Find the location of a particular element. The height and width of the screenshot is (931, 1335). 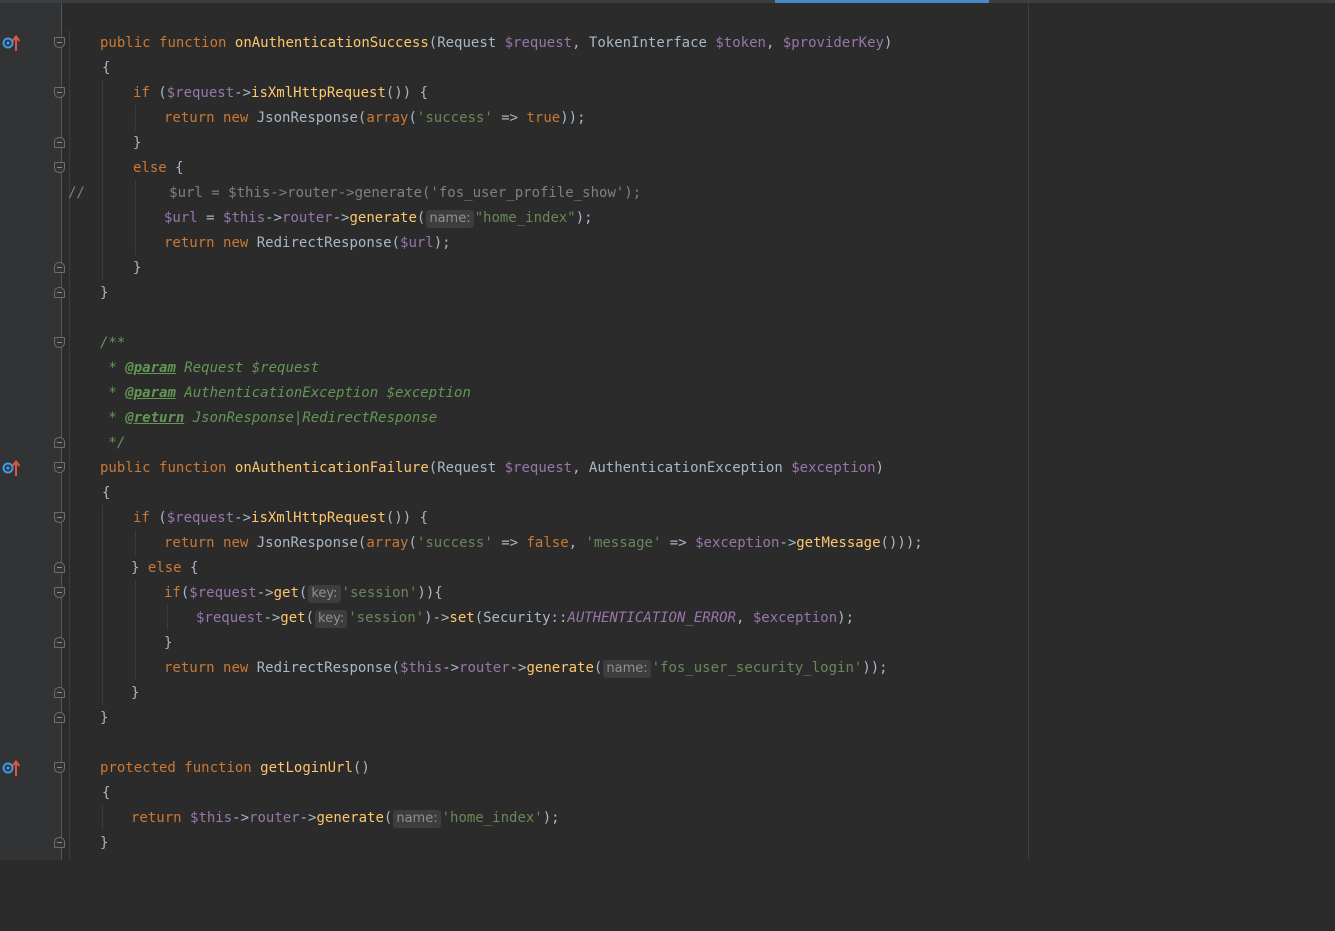

active-tab-indicator is located at coordinates (882, 1).